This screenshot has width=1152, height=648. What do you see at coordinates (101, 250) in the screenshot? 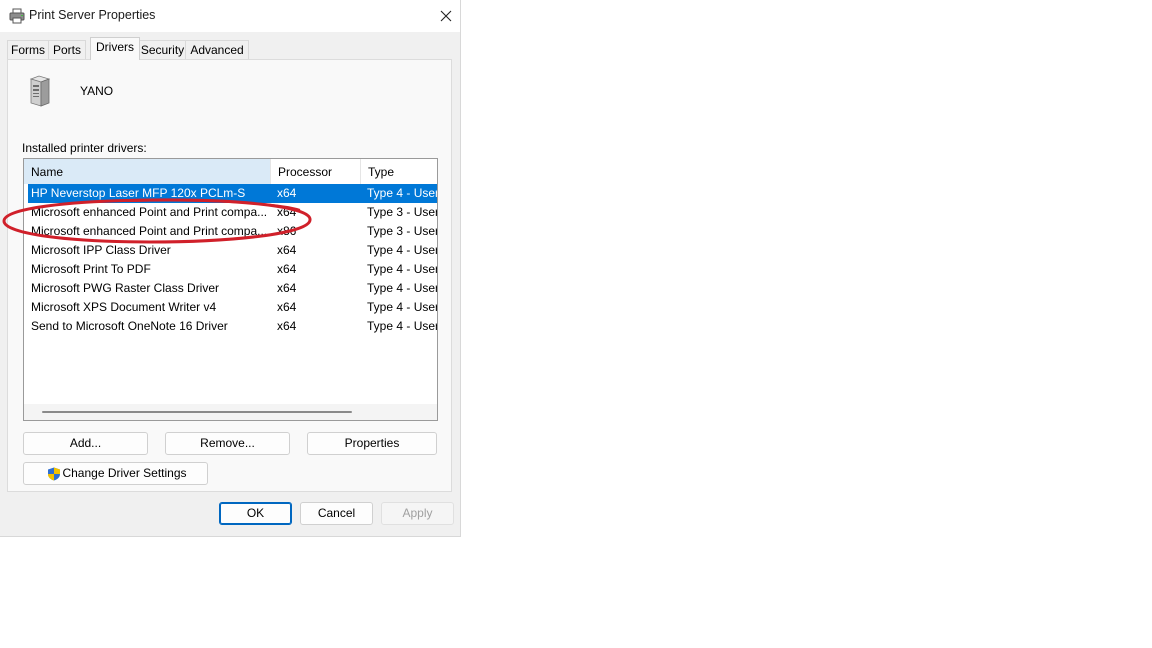
I see `driver-name: Microsoft IPP Class Driver` at bounding box center [101, 250].